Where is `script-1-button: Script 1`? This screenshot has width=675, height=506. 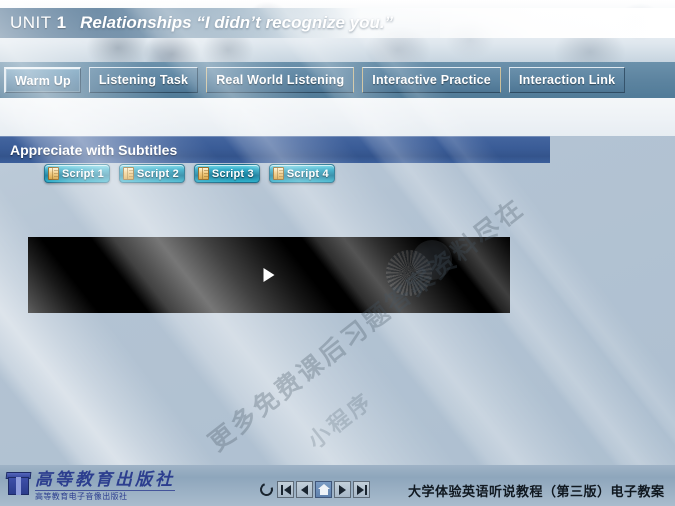
script-1-button: Script 1 is located at coordinates (77, 173).